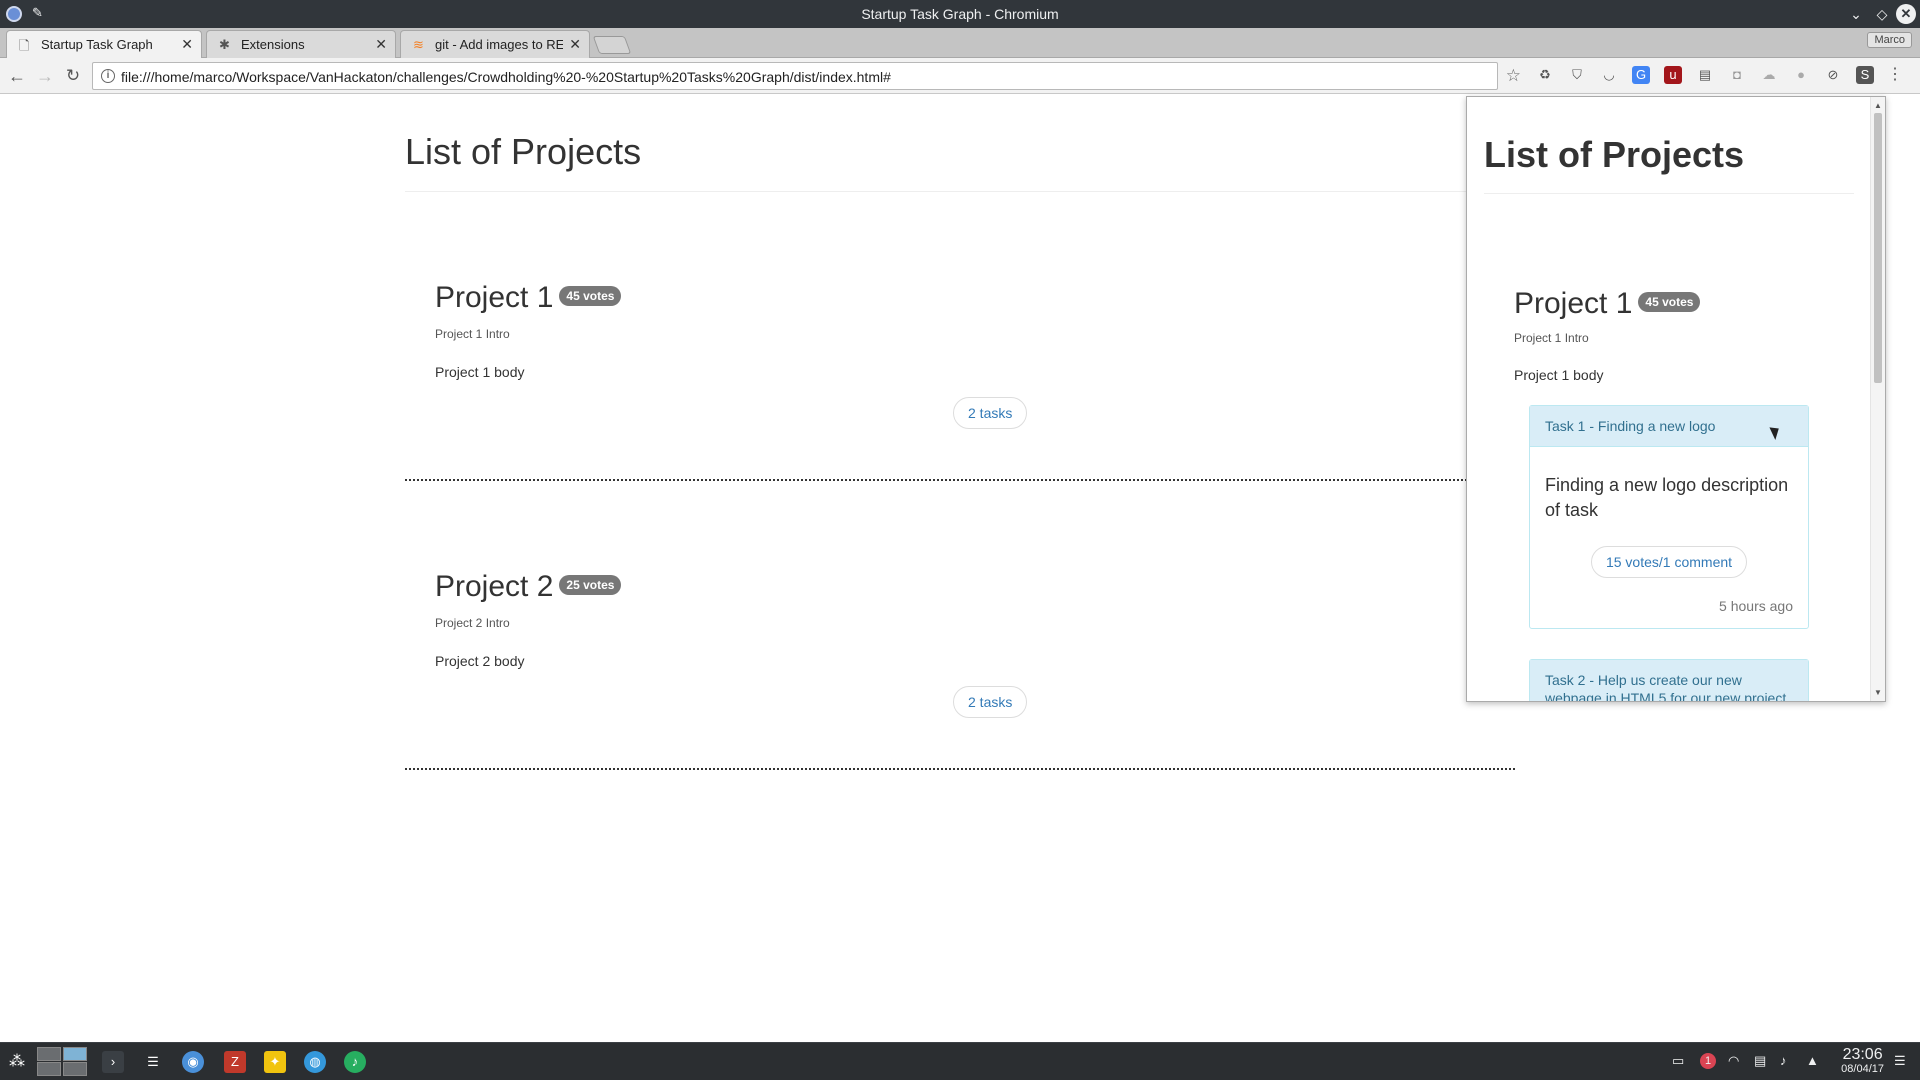 Image resolution: width=1920 pixels, height=1080 pixels. Describe the element at coordinates (235, 1062) in the screenshot. I see `filezilla-icon: Z` at that location.